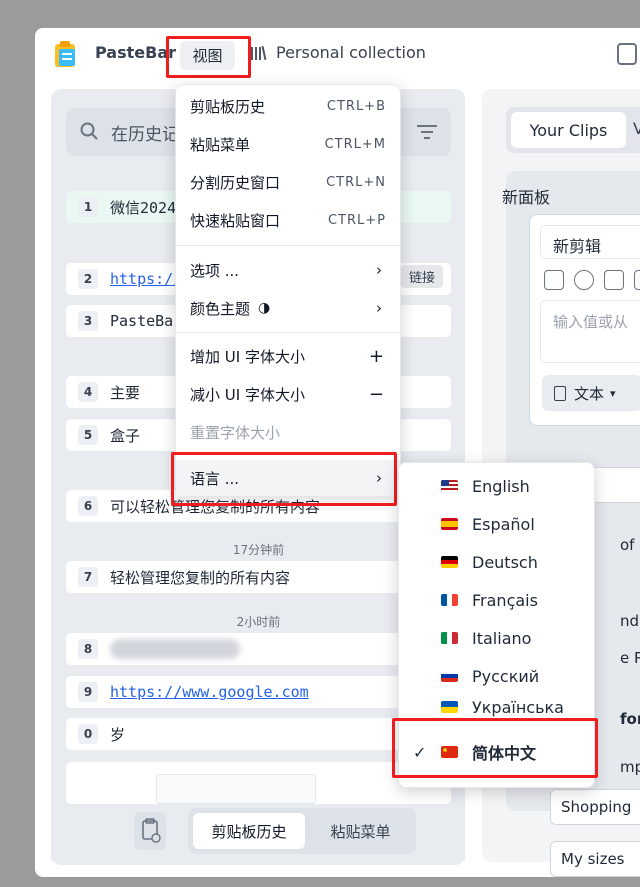  I want to click on menu-item-font-decrease: 减小 UI 字体大小 −, so click(288, 394).